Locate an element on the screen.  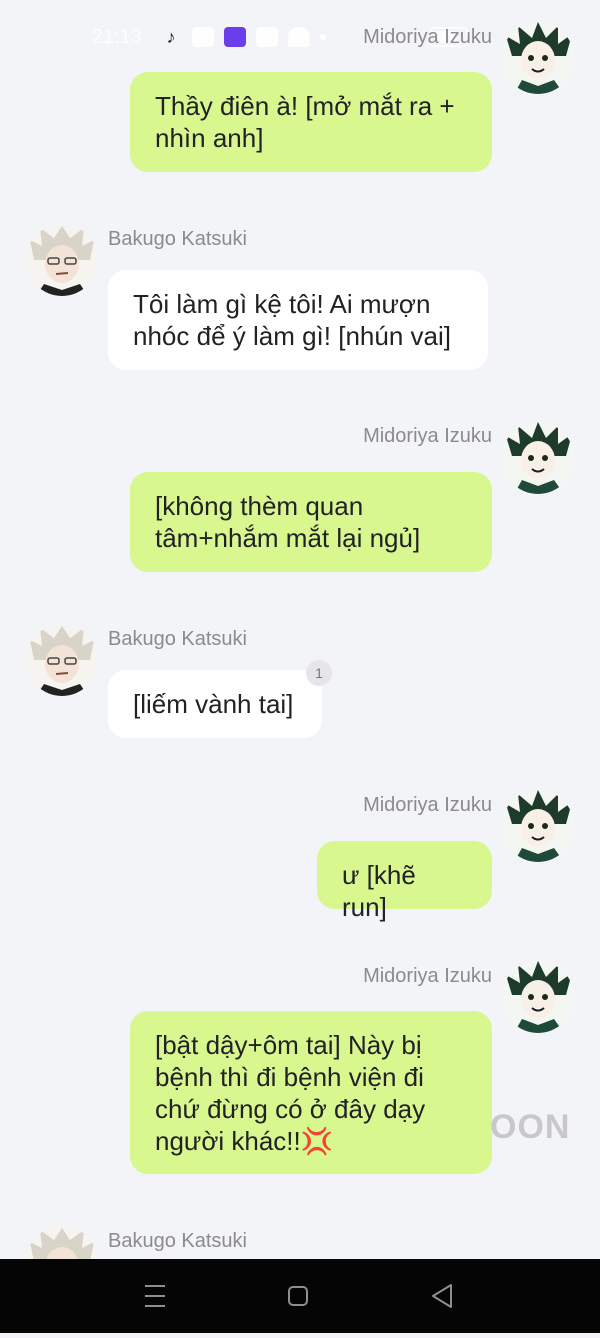
status-time: 21:13 is located at coordinates (117, 37).